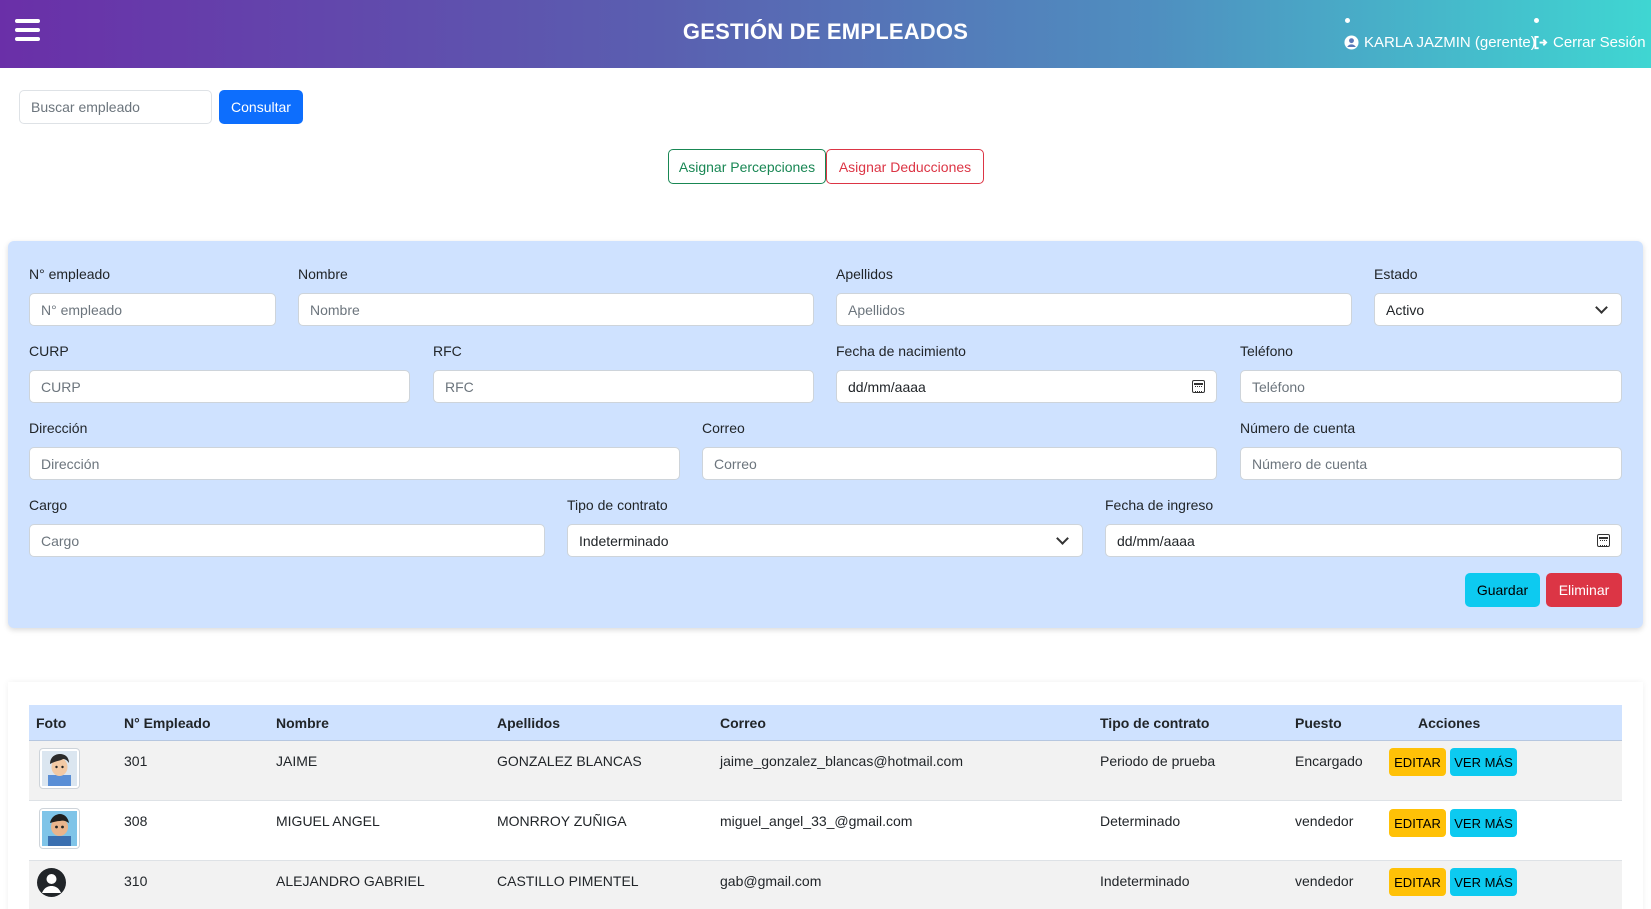 The height and width of the screenshot is (909, 1651). What do you see at coordinates (1502, 590) in the screenshot?
I see `save-button: Guardar` at bounding box center [1502, 590].